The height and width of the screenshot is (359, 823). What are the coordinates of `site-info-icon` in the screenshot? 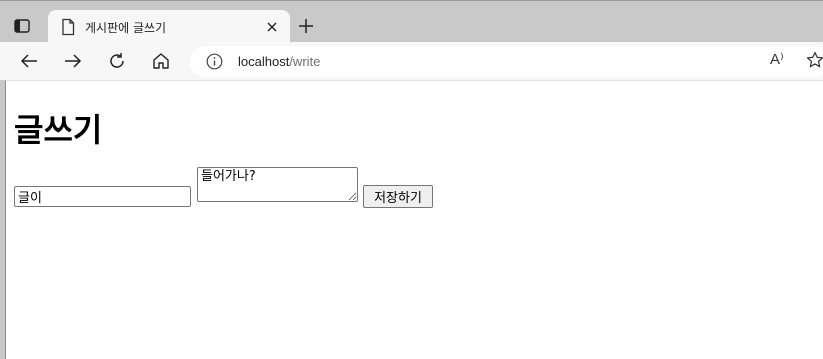 It's located at (214, 61).